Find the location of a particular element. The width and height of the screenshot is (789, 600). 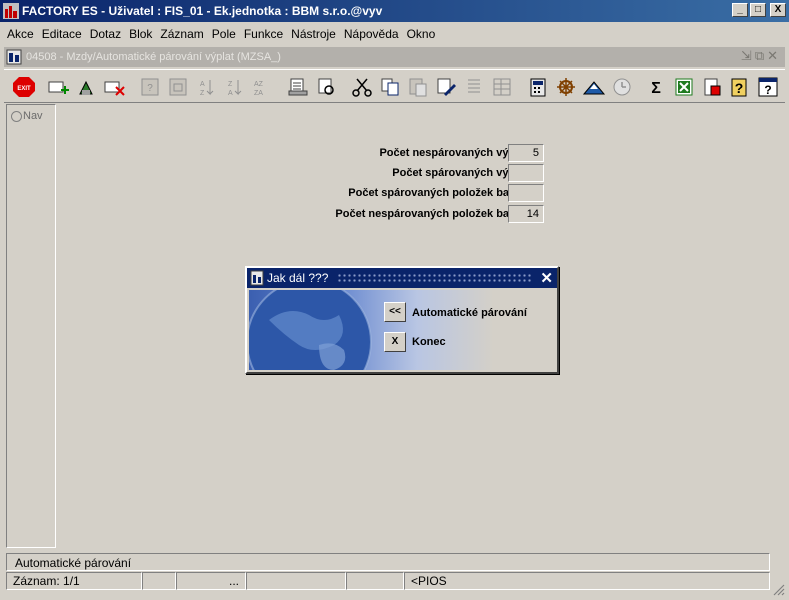

menu-zaznam: Záznam is located at coordinates (181, 34).